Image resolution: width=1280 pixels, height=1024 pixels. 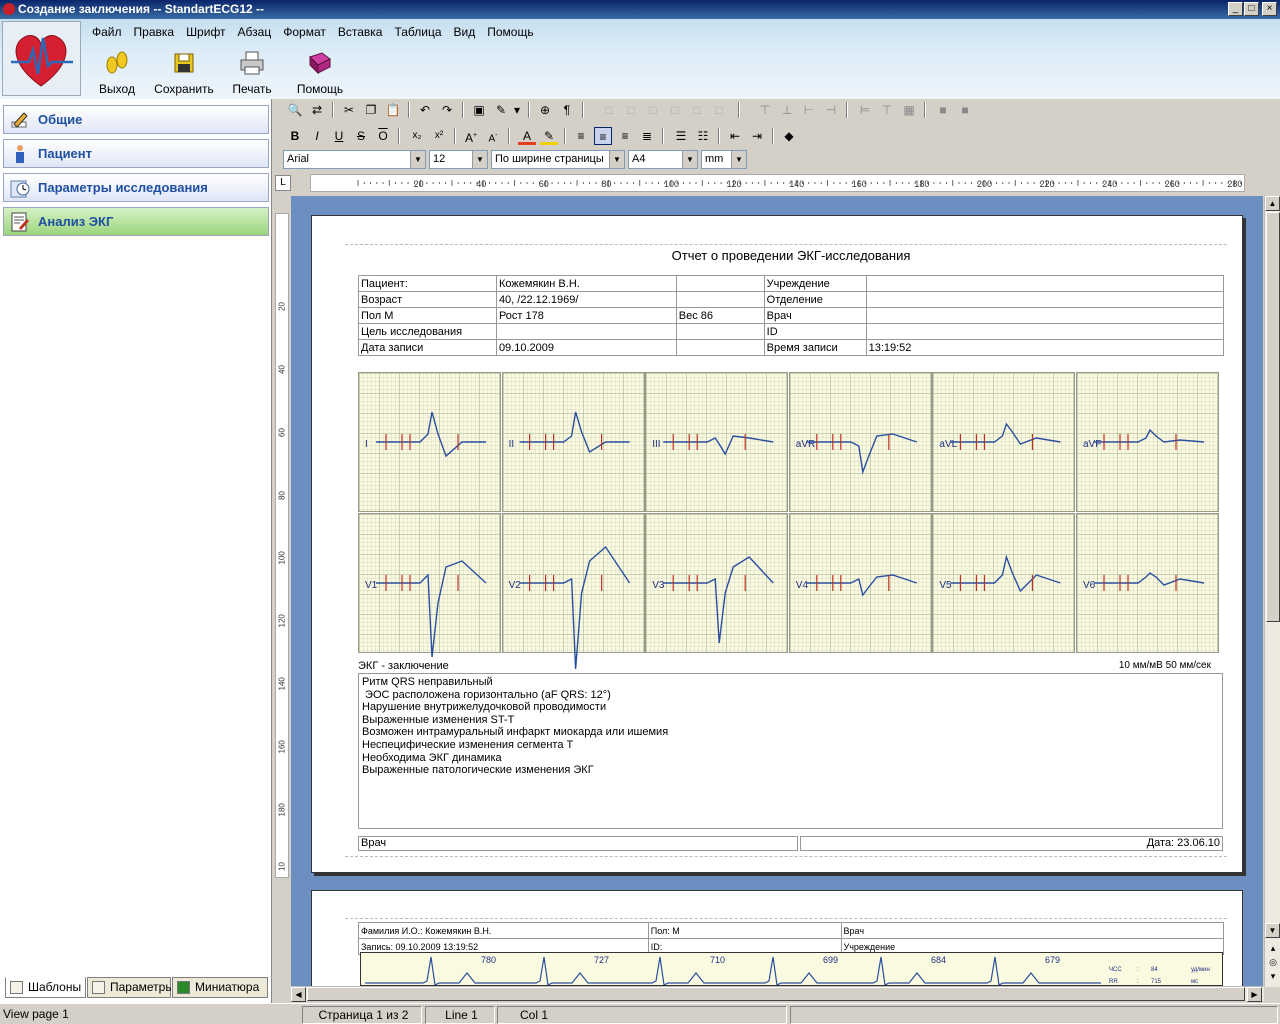 What do you see at coordinates (1254, 994) in the screenshot?
I see `scroll-right-icon: ▶` at bounding box center [1254, 994].